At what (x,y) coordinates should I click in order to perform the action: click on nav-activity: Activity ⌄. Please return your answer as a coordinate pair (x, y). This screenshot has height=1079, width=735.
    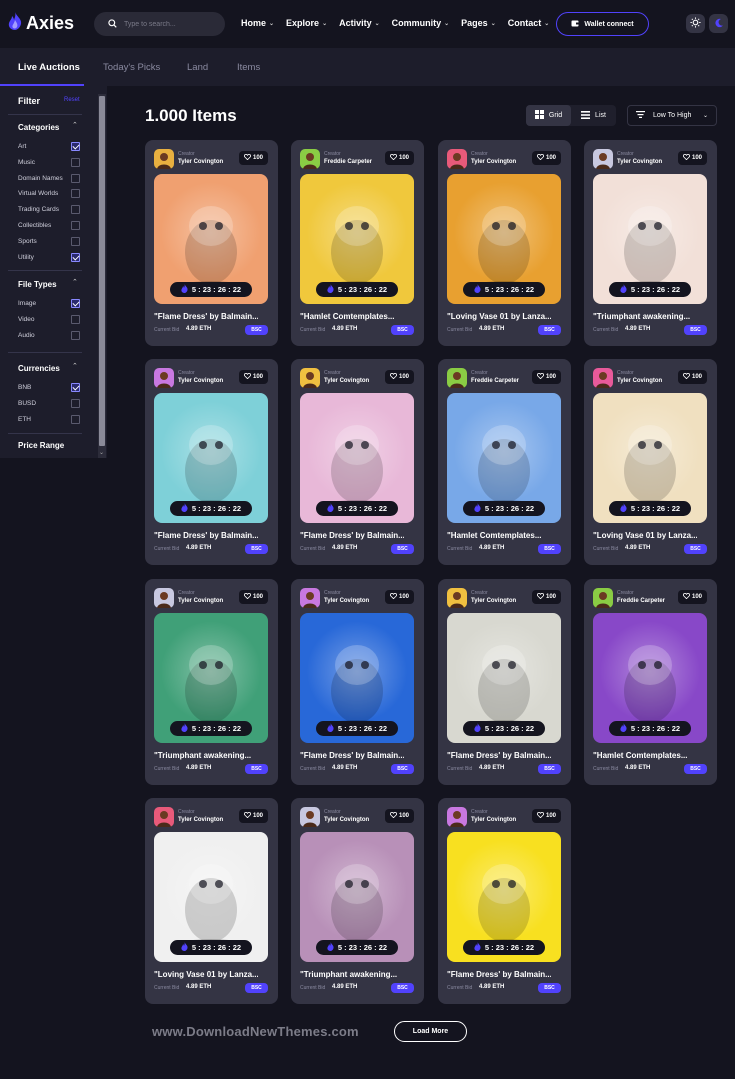
    Looking at the image, I should click on (359, 23).